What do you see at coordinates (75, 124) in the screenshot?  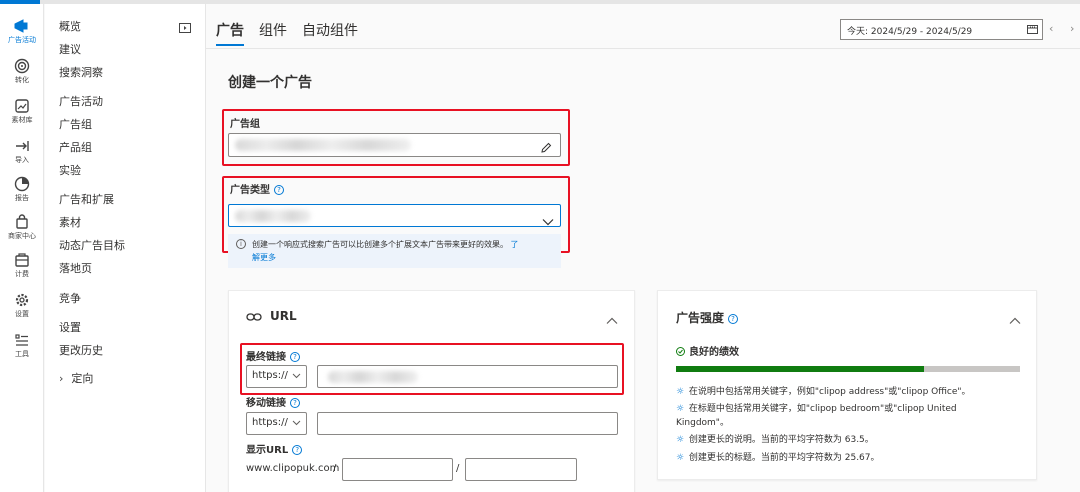 I see `nav-ad-groups: 广告组` at bounding box center [75, 124].